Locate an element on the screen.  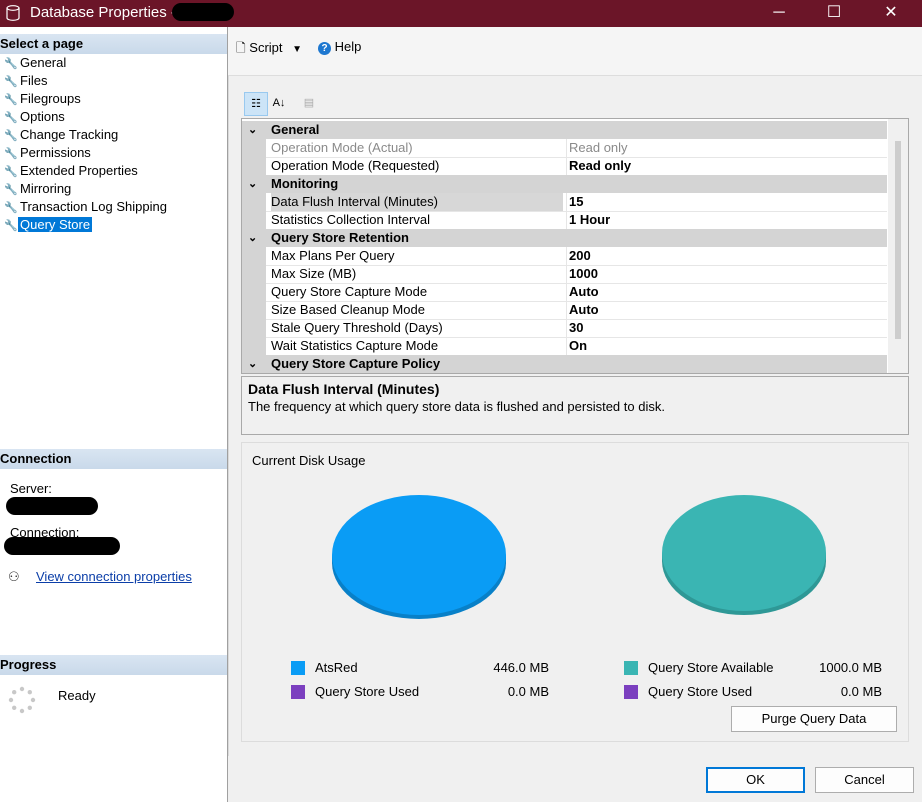
property-row: Statistics Collection Interval 1 Hour is located at coordinates (564, 220).